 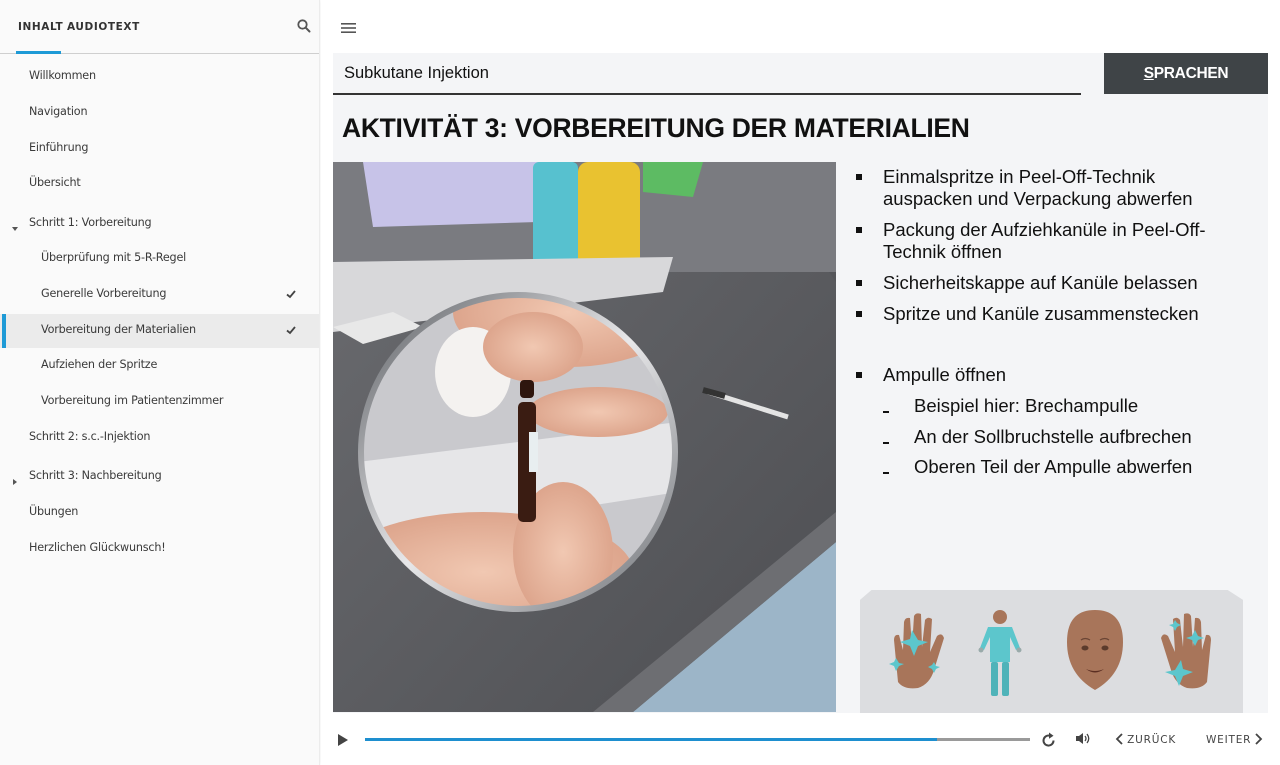 I want to click on sidebar-item-label: Vorbereitung der Materialien, so click(x=118, y=329).